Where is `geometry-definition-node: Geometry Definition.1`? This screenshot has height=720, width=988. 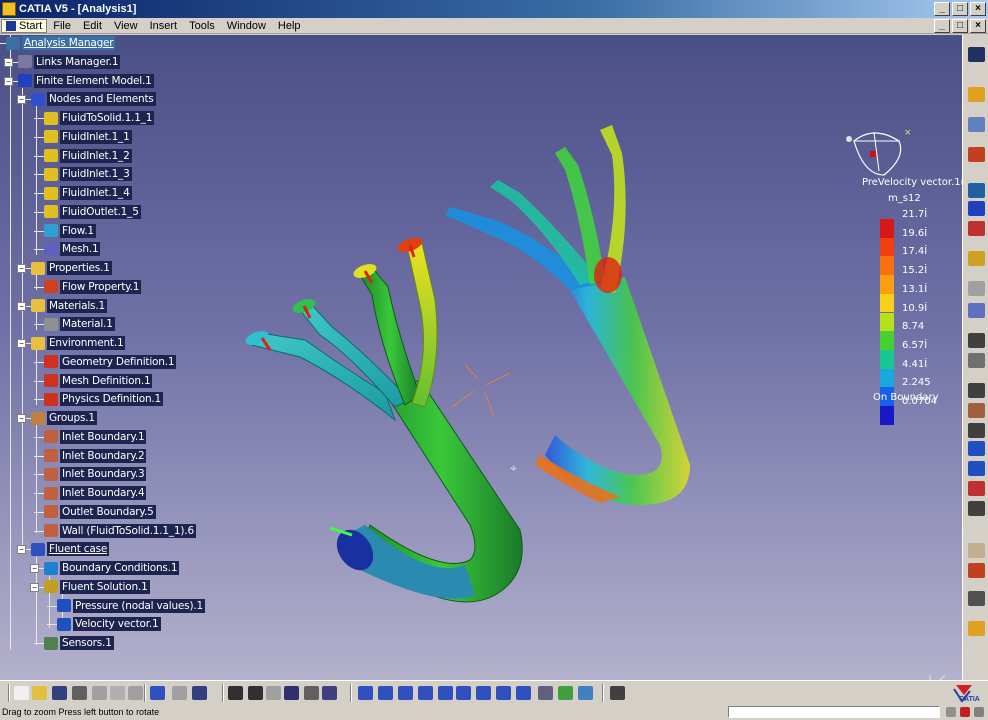 geometry-definition-node: Geometry Definition.1 is located at coordinates (110, 362).